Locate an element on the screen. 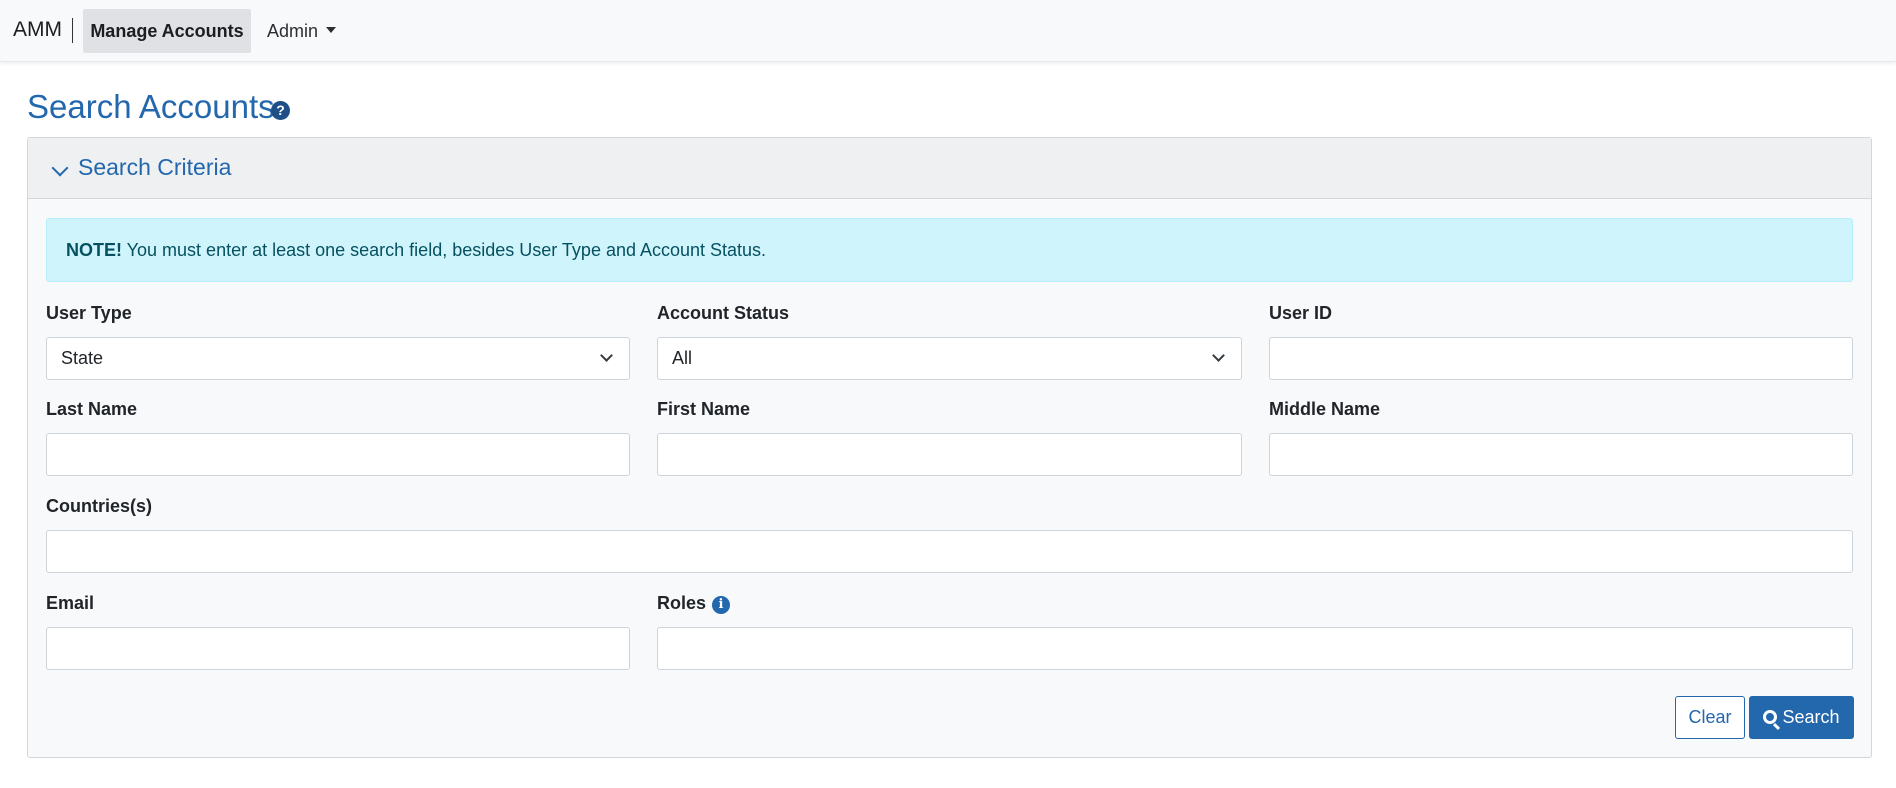  user-id-input is located at coordinates (1561, 358).